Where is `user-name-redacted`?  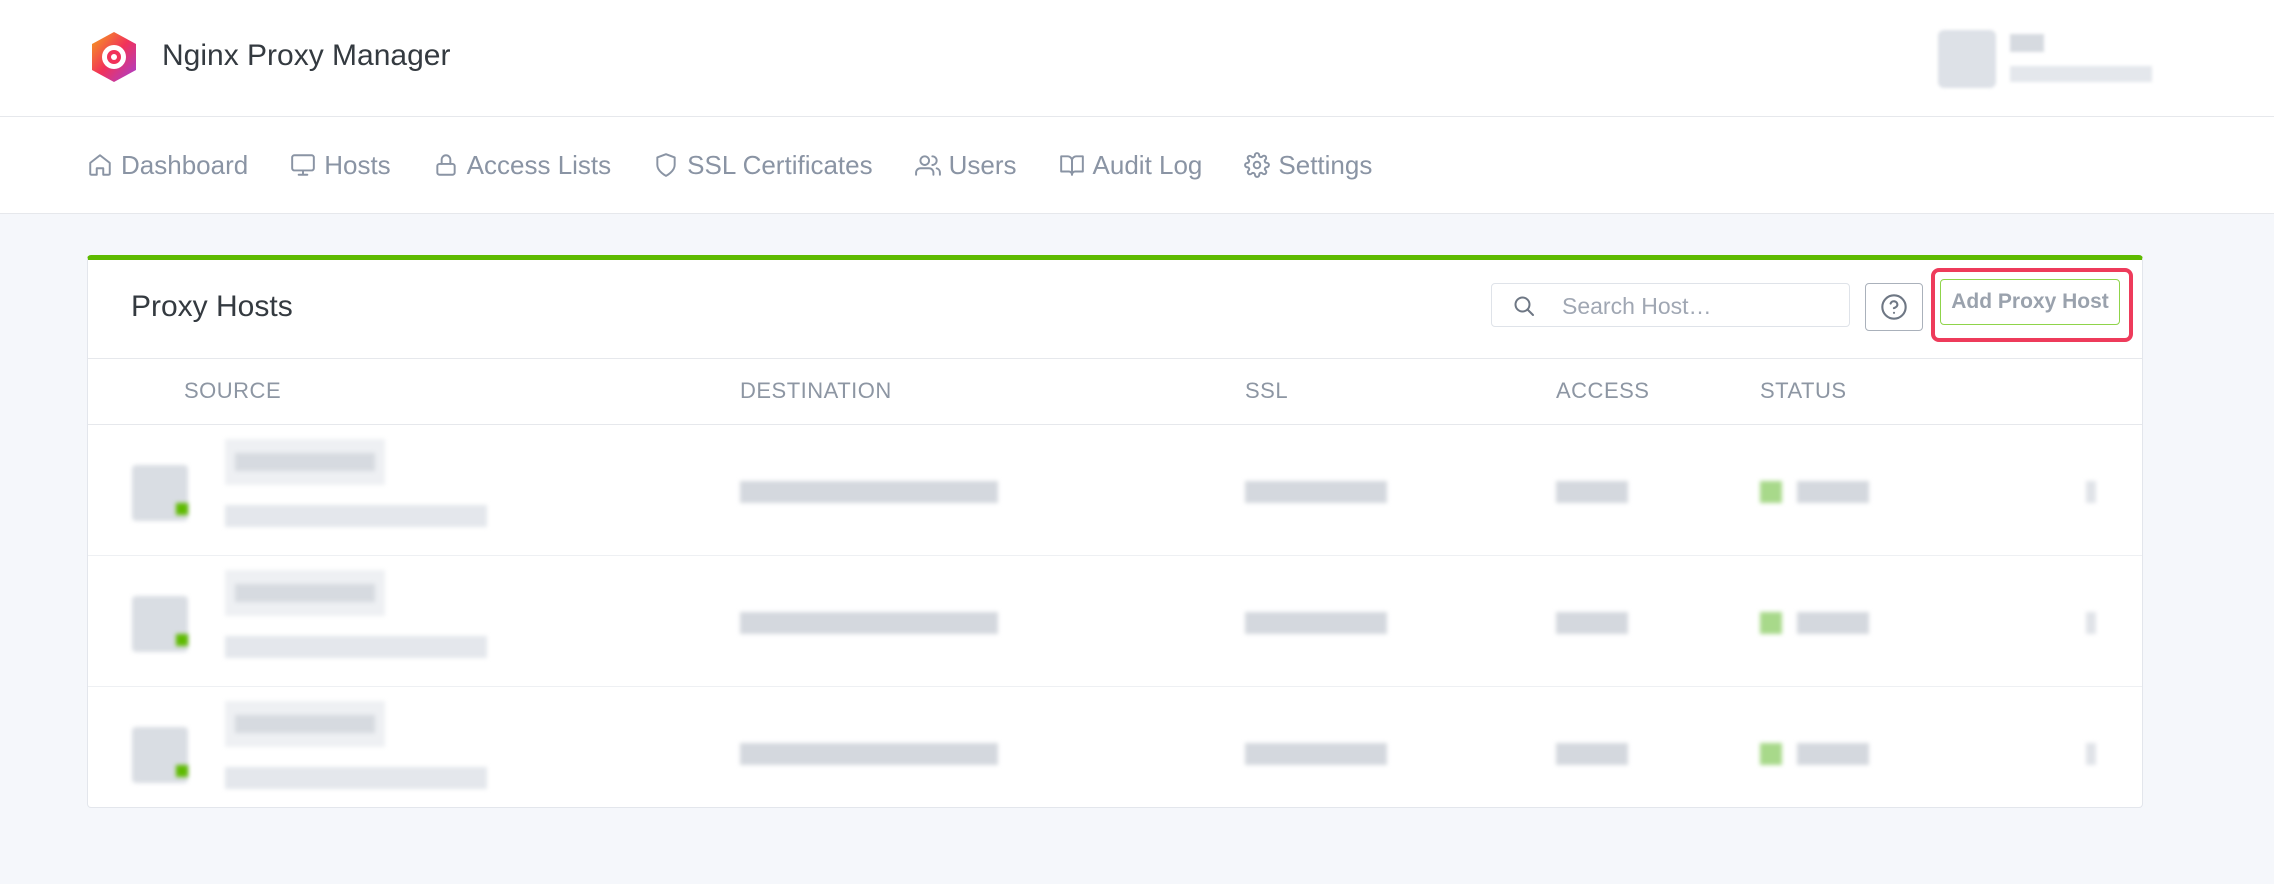 user-name-redacted is located at coordinates (2027, 43).